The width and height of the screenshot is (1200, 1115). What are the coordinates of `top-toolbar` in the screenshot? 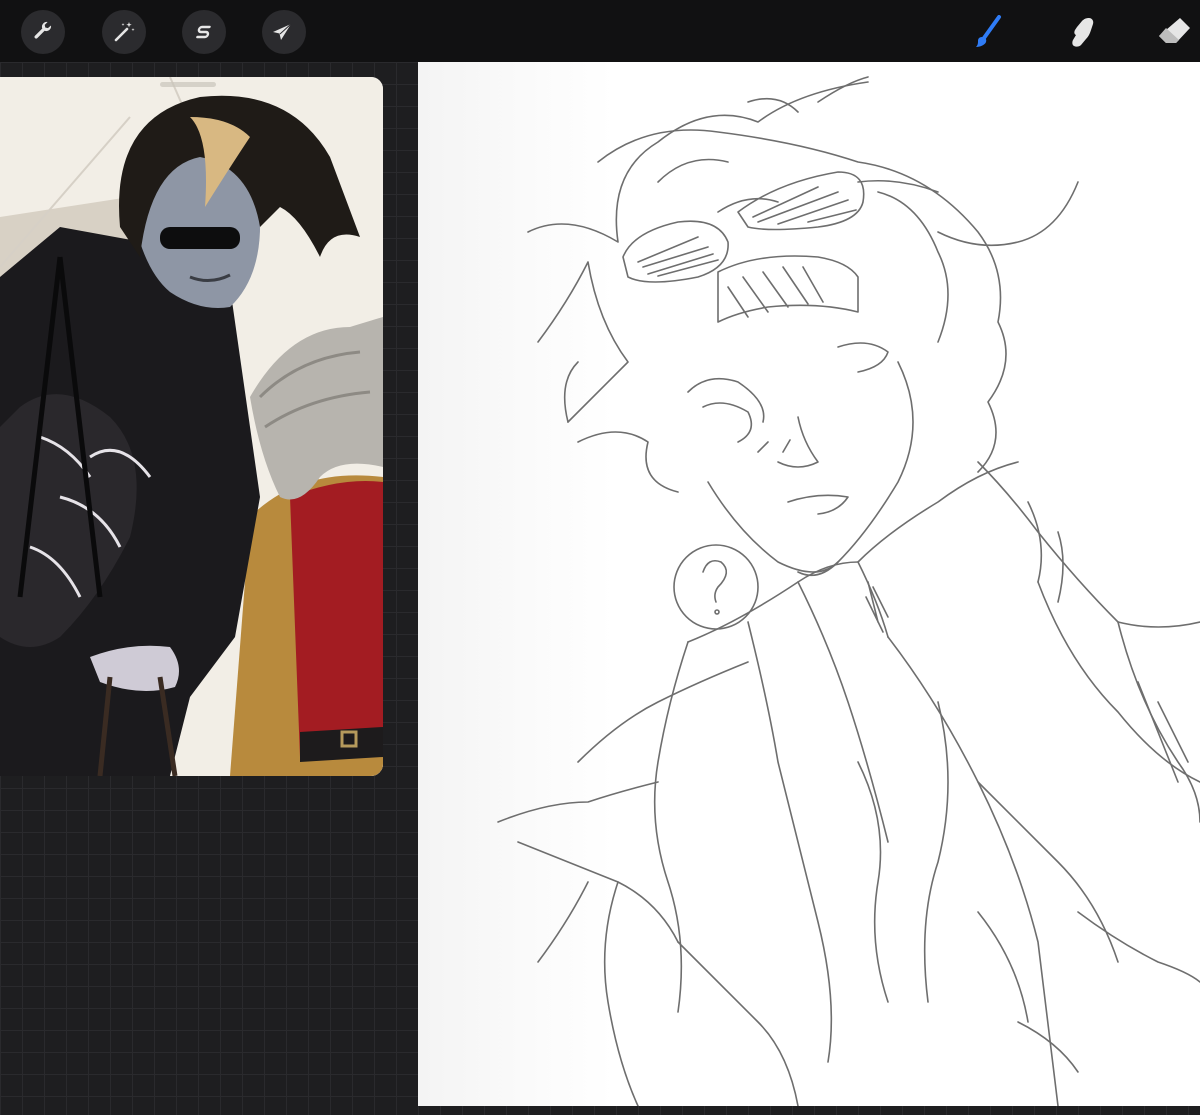 It's located at (600, 31).